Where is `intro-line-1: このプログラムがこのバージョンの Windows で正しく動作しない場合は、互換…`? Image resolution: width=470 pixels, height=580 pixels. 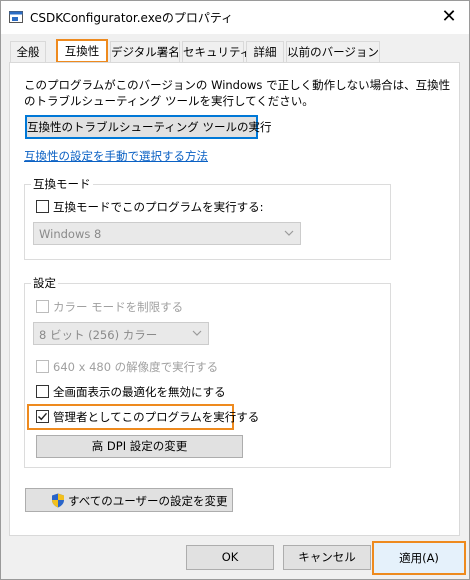
intro-line-1: このプログラムがこのバージョンの Windows で正しく動作しない場合は、互換… is located at coordinates (237, 85).